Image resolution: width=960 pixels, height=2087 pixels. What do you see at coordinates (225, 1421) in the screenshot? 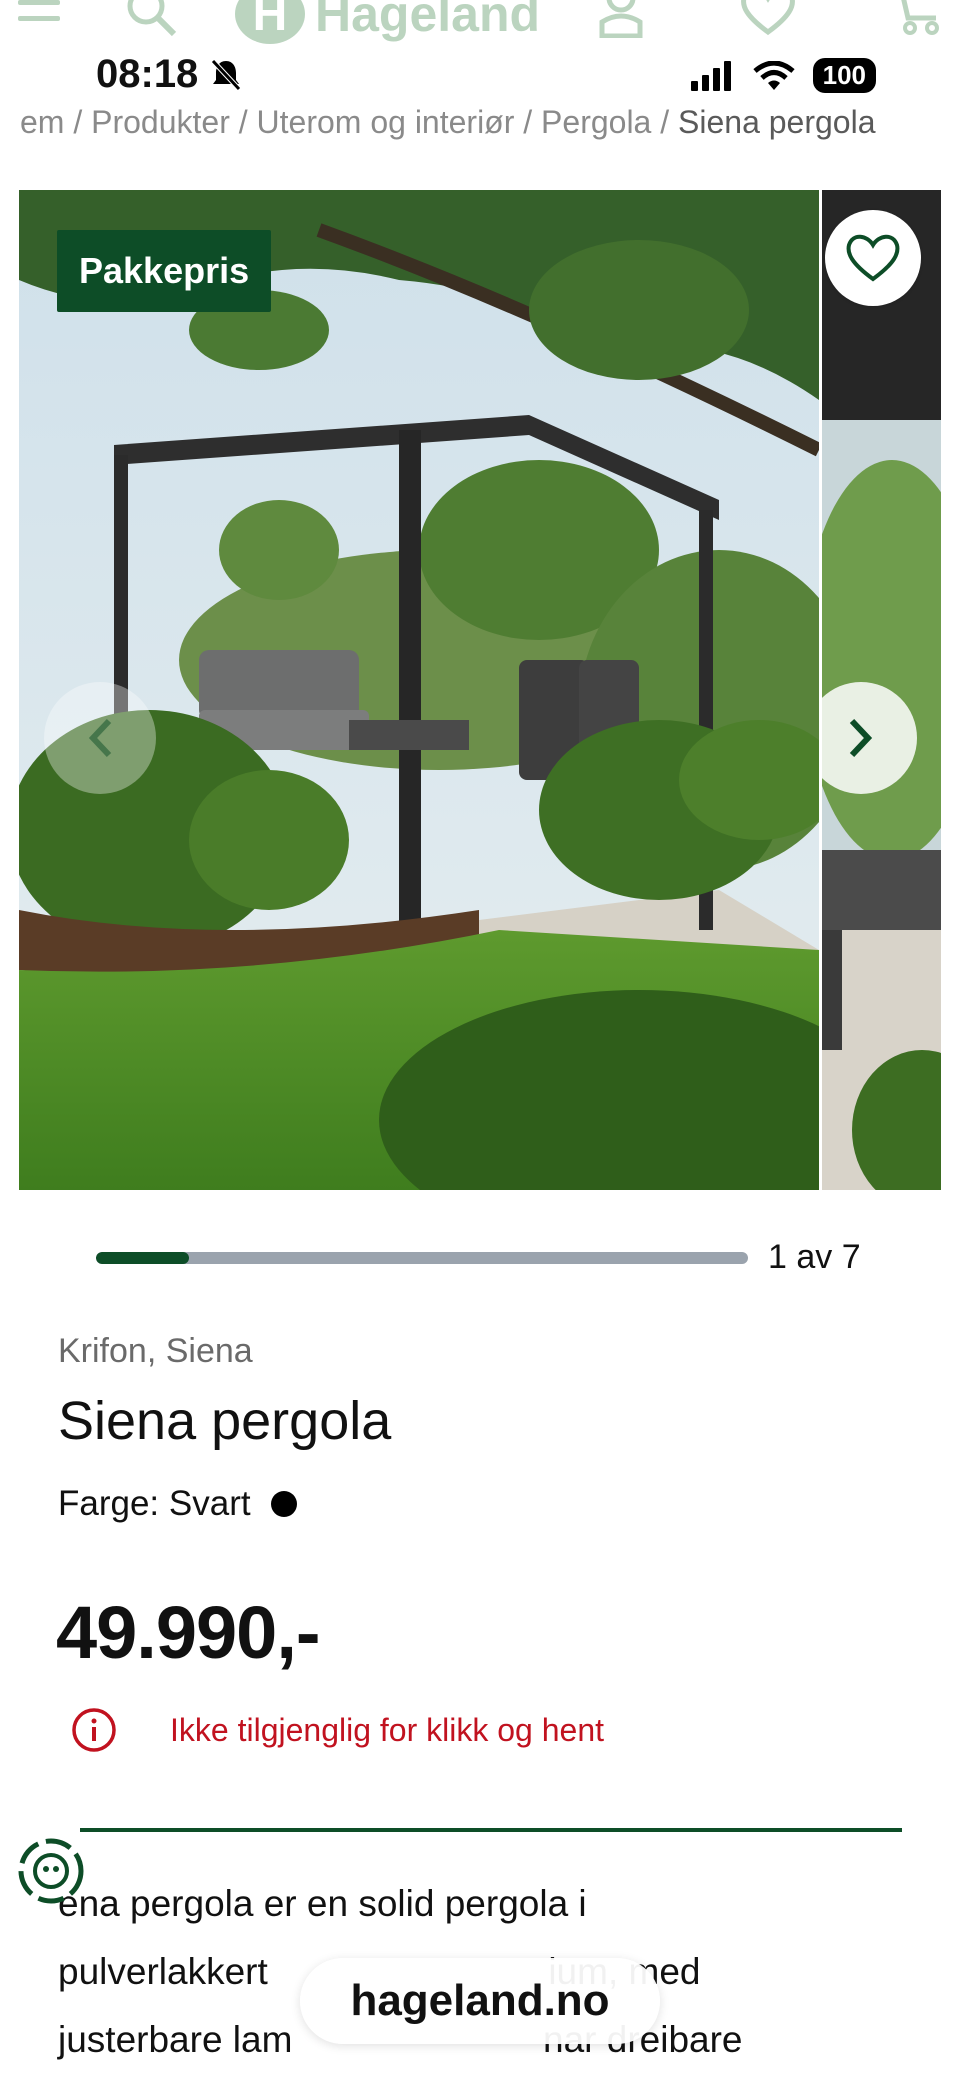
I see `product-title: Siena pergola` at bounding box center [225, 1421].